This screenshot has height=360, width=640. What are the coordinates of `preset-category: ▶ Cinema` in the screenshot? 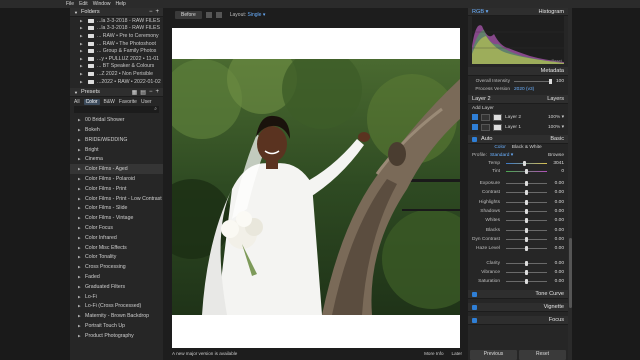 It's located at (116, 160).